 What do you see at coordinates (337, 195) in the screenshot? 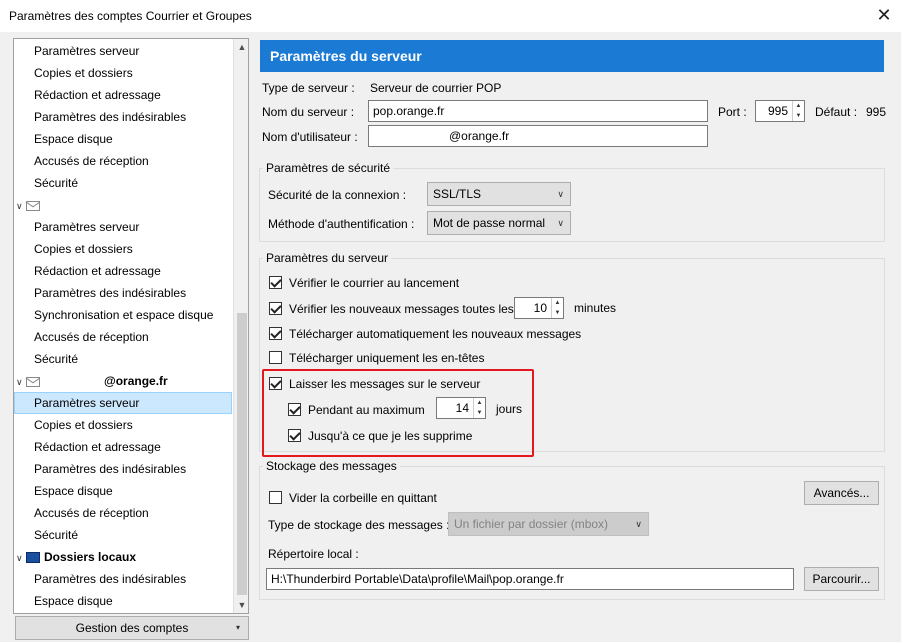
I see `connection-security-label: Sécurité de la connexion :` at bounding box center [337, 195].